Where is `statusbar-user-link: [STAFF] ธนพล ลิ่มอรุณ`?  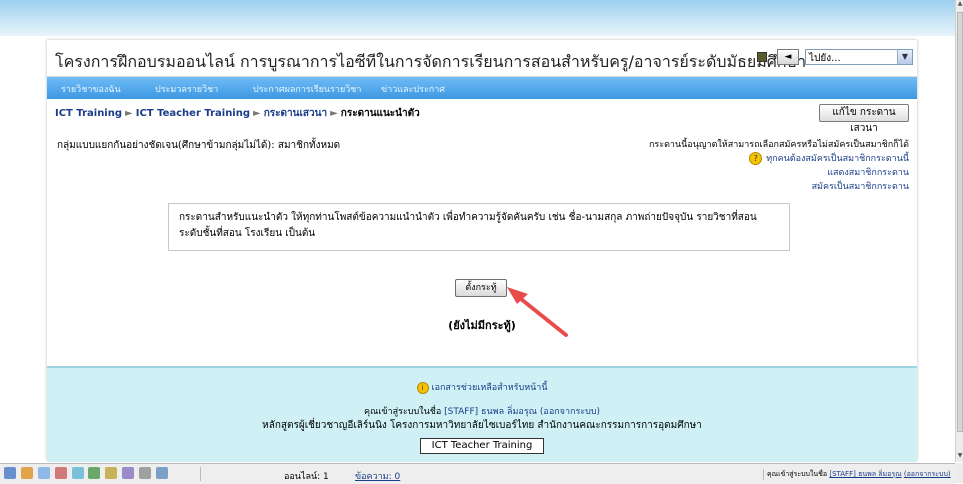 statusbar-user-link: [STAFF] ธนพล ลิ่มอรุณ is located at coordinates (865, 474).